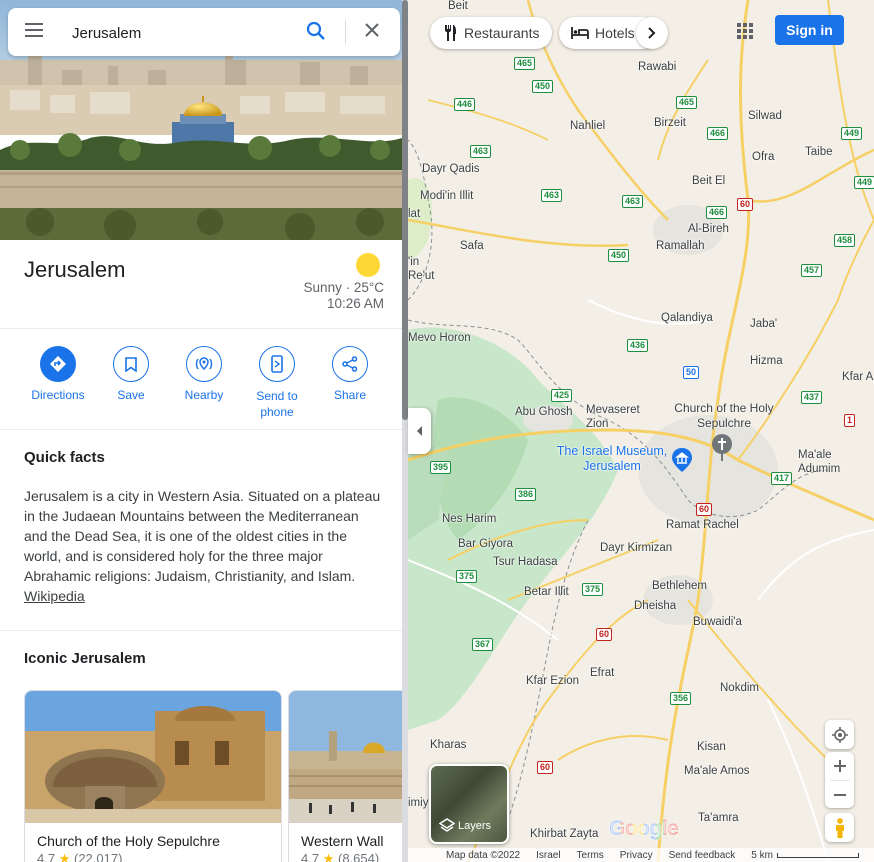 This screenshot has height=862, width=874. I want to click on scale-label: 5 km, so click(762, 855).